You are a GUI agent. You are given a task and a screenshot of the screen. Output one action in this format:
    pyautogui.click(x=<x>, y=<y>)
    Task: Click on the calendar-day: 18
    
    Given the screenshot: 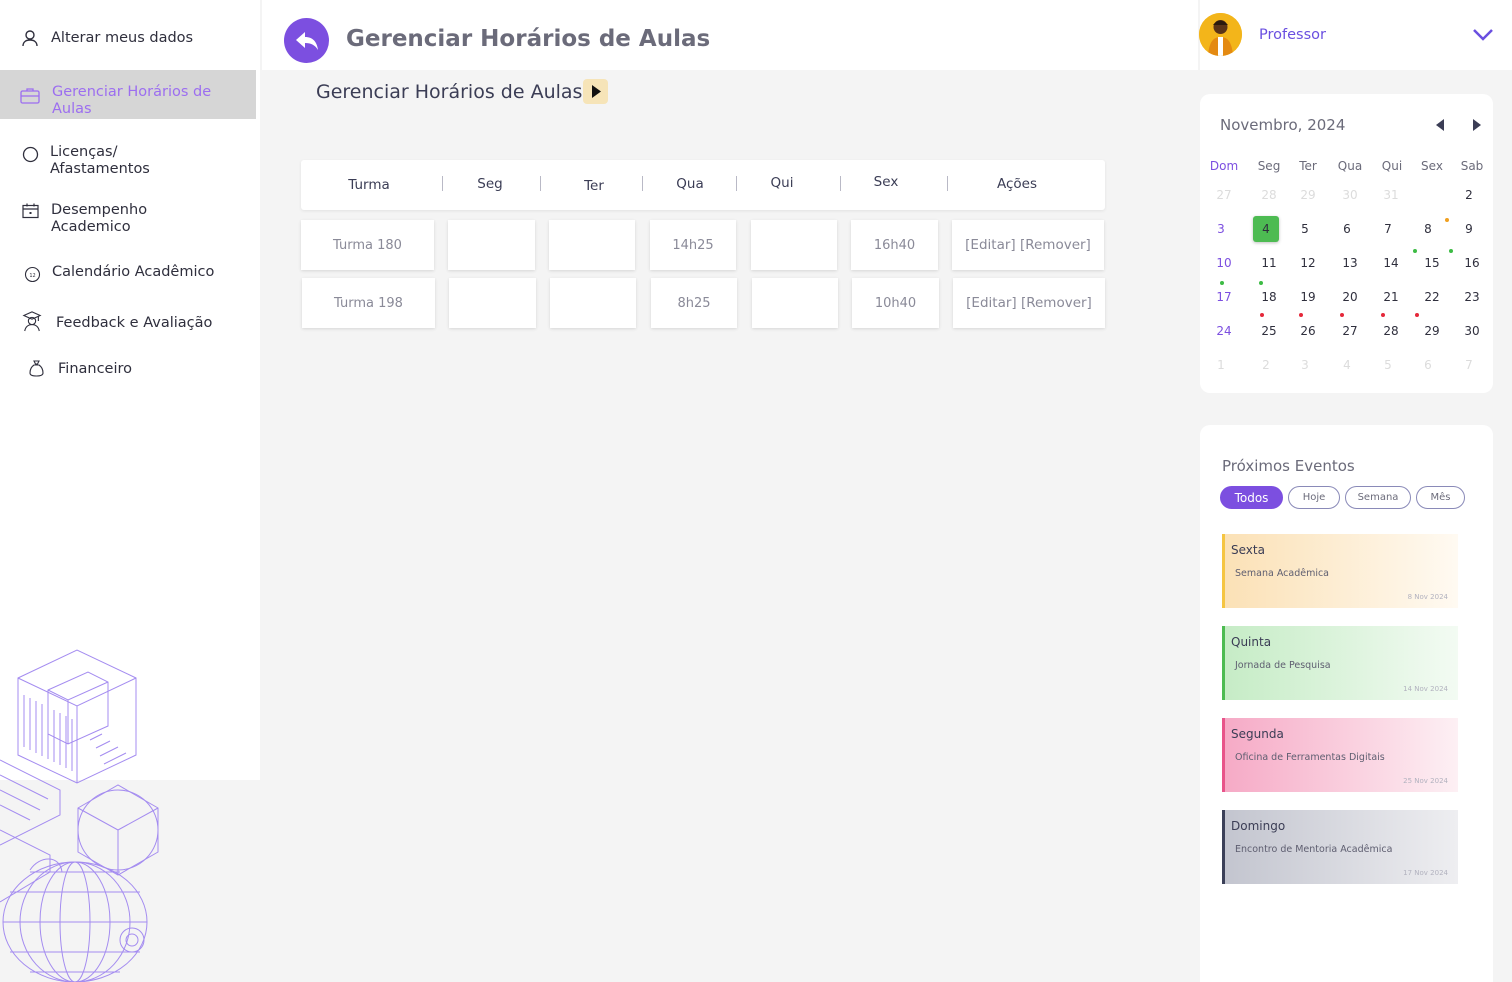 What is the action you would take?
    pyautogui.click(x=1268, y=297)
    